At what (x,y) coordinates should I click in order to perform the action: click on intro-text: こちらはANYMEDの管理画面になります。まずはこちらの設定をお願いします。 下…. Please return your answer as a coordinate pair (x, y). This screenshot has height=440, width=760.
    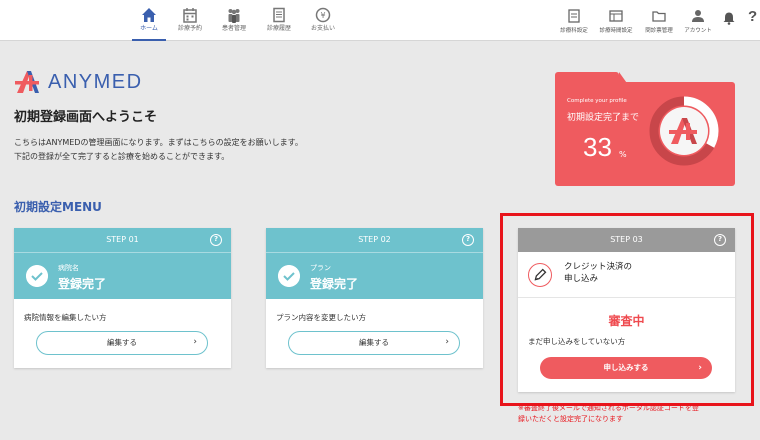
    Looking at the image, I should click on (158, 150).